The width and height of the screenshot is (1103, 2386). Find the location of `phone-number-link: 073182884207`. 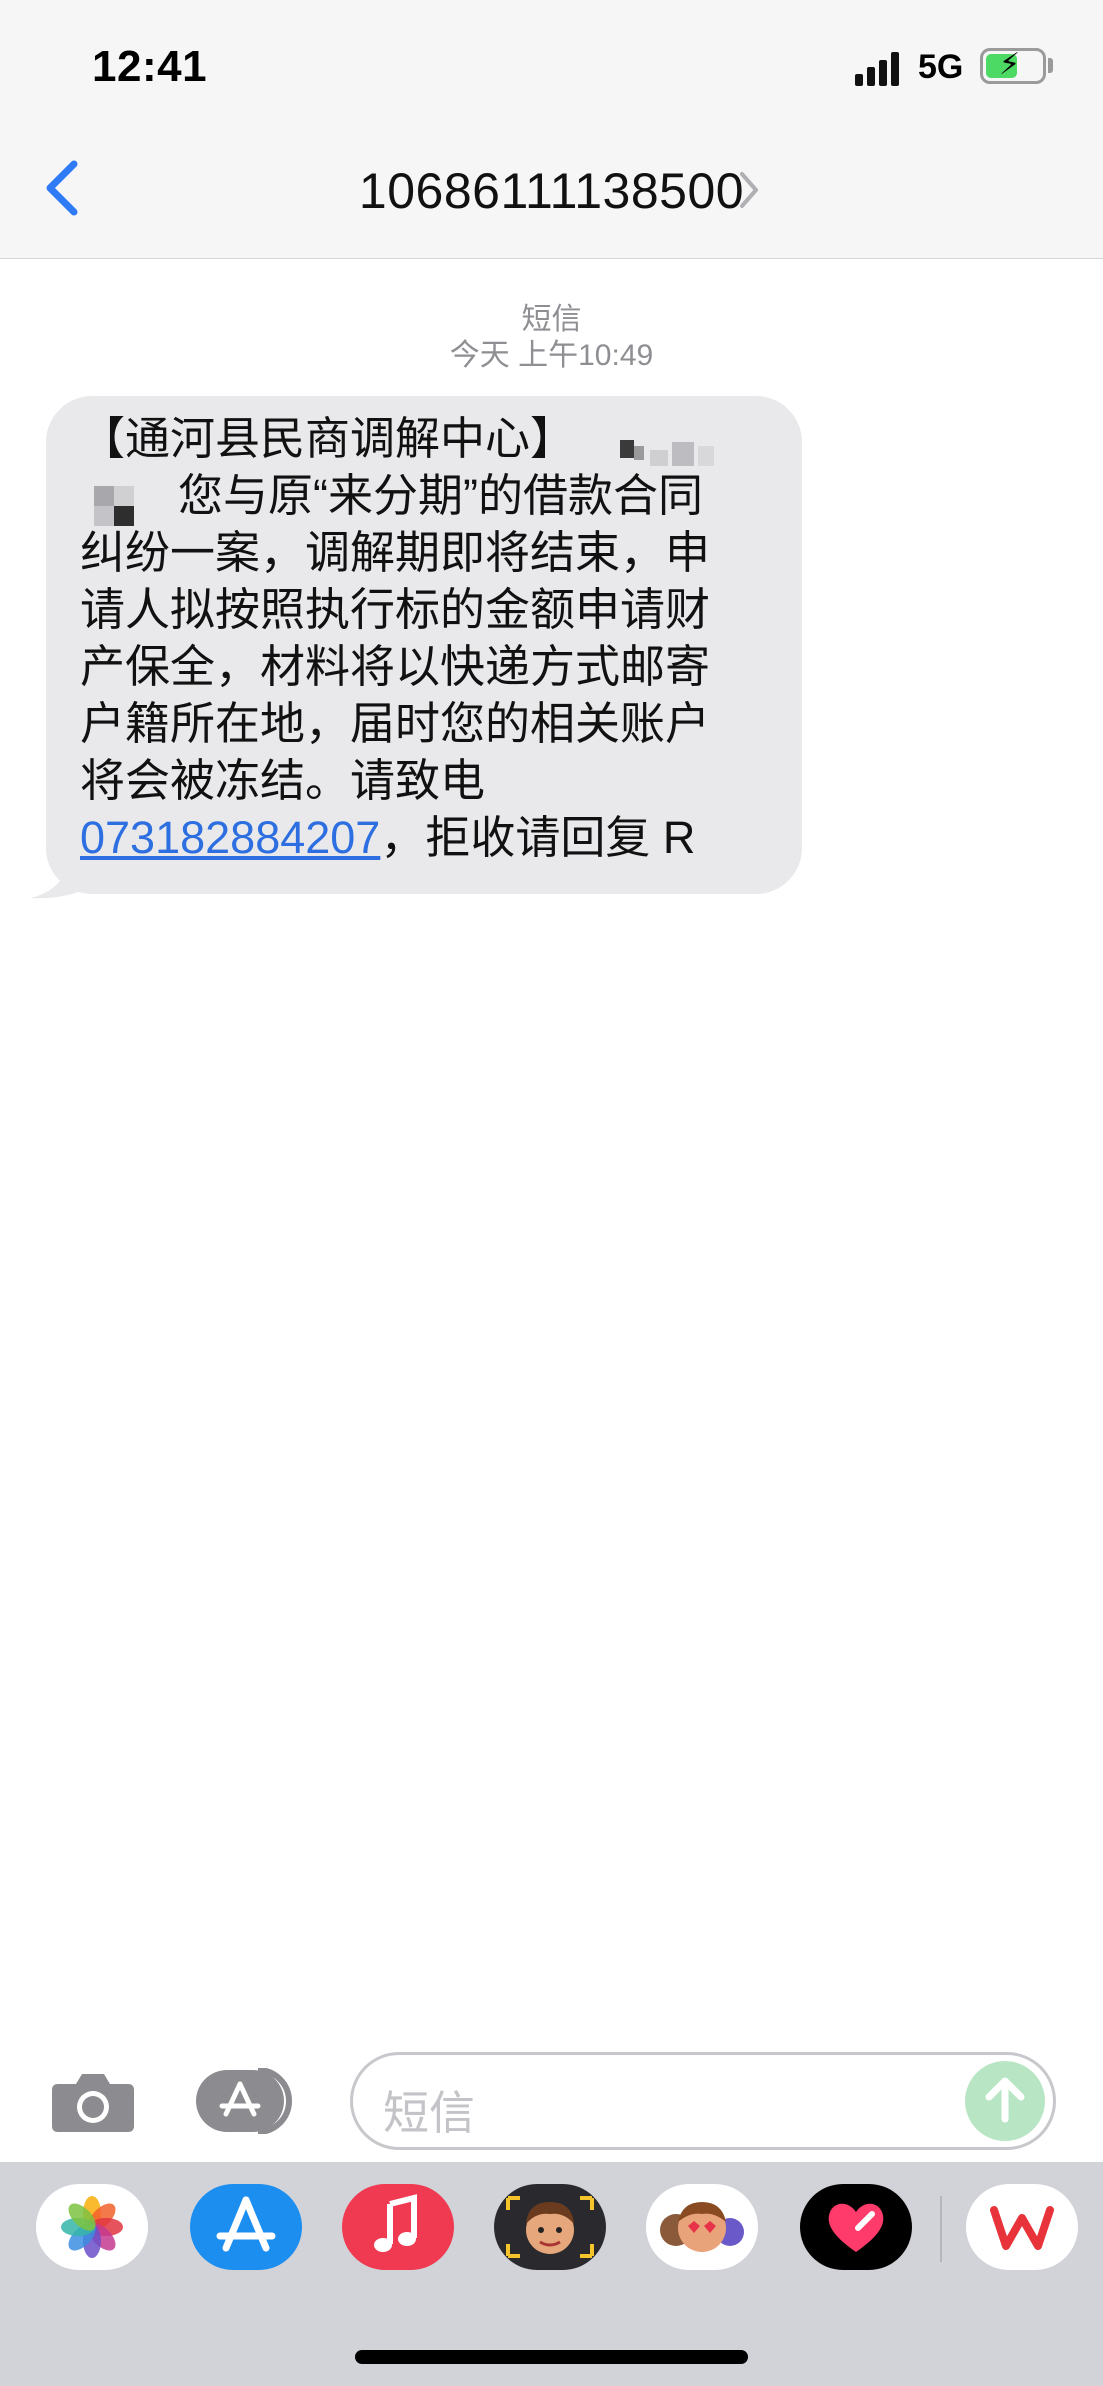

phone-number-link: 073182884207 is located at coordinates (230, 837).